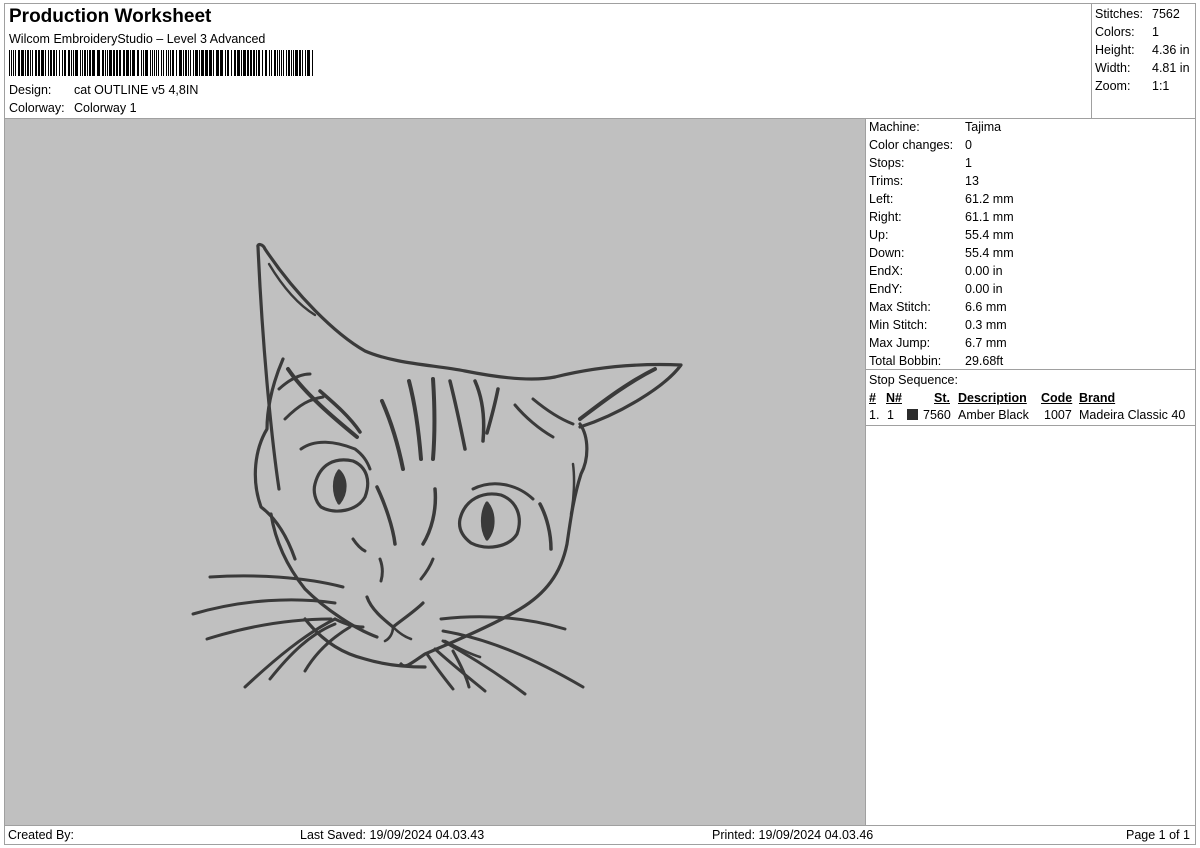 This screenshot has height=848, width=1200. I want to click on down-label: Down:, so click(887, 253).